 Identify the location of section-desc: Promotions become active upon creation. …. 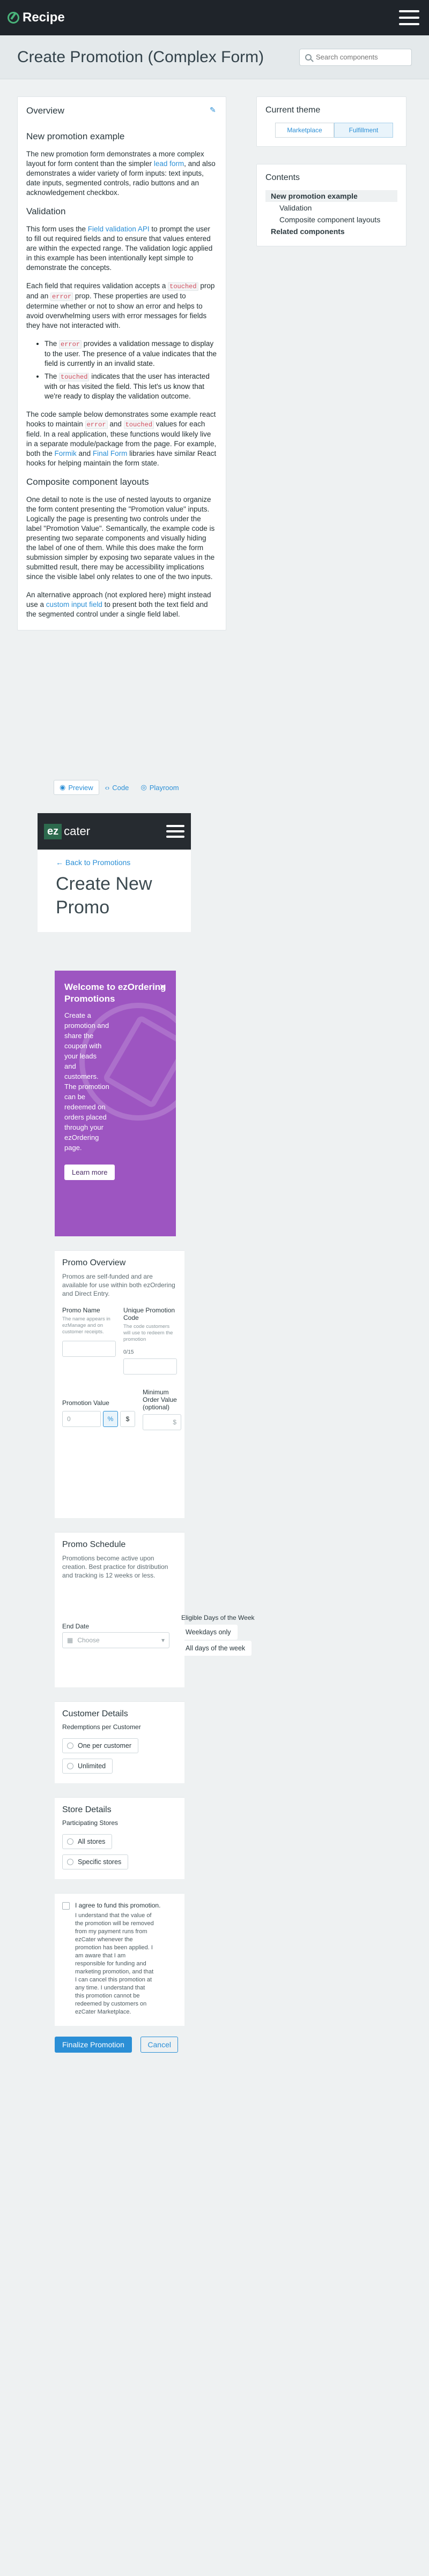
(115, 1566).